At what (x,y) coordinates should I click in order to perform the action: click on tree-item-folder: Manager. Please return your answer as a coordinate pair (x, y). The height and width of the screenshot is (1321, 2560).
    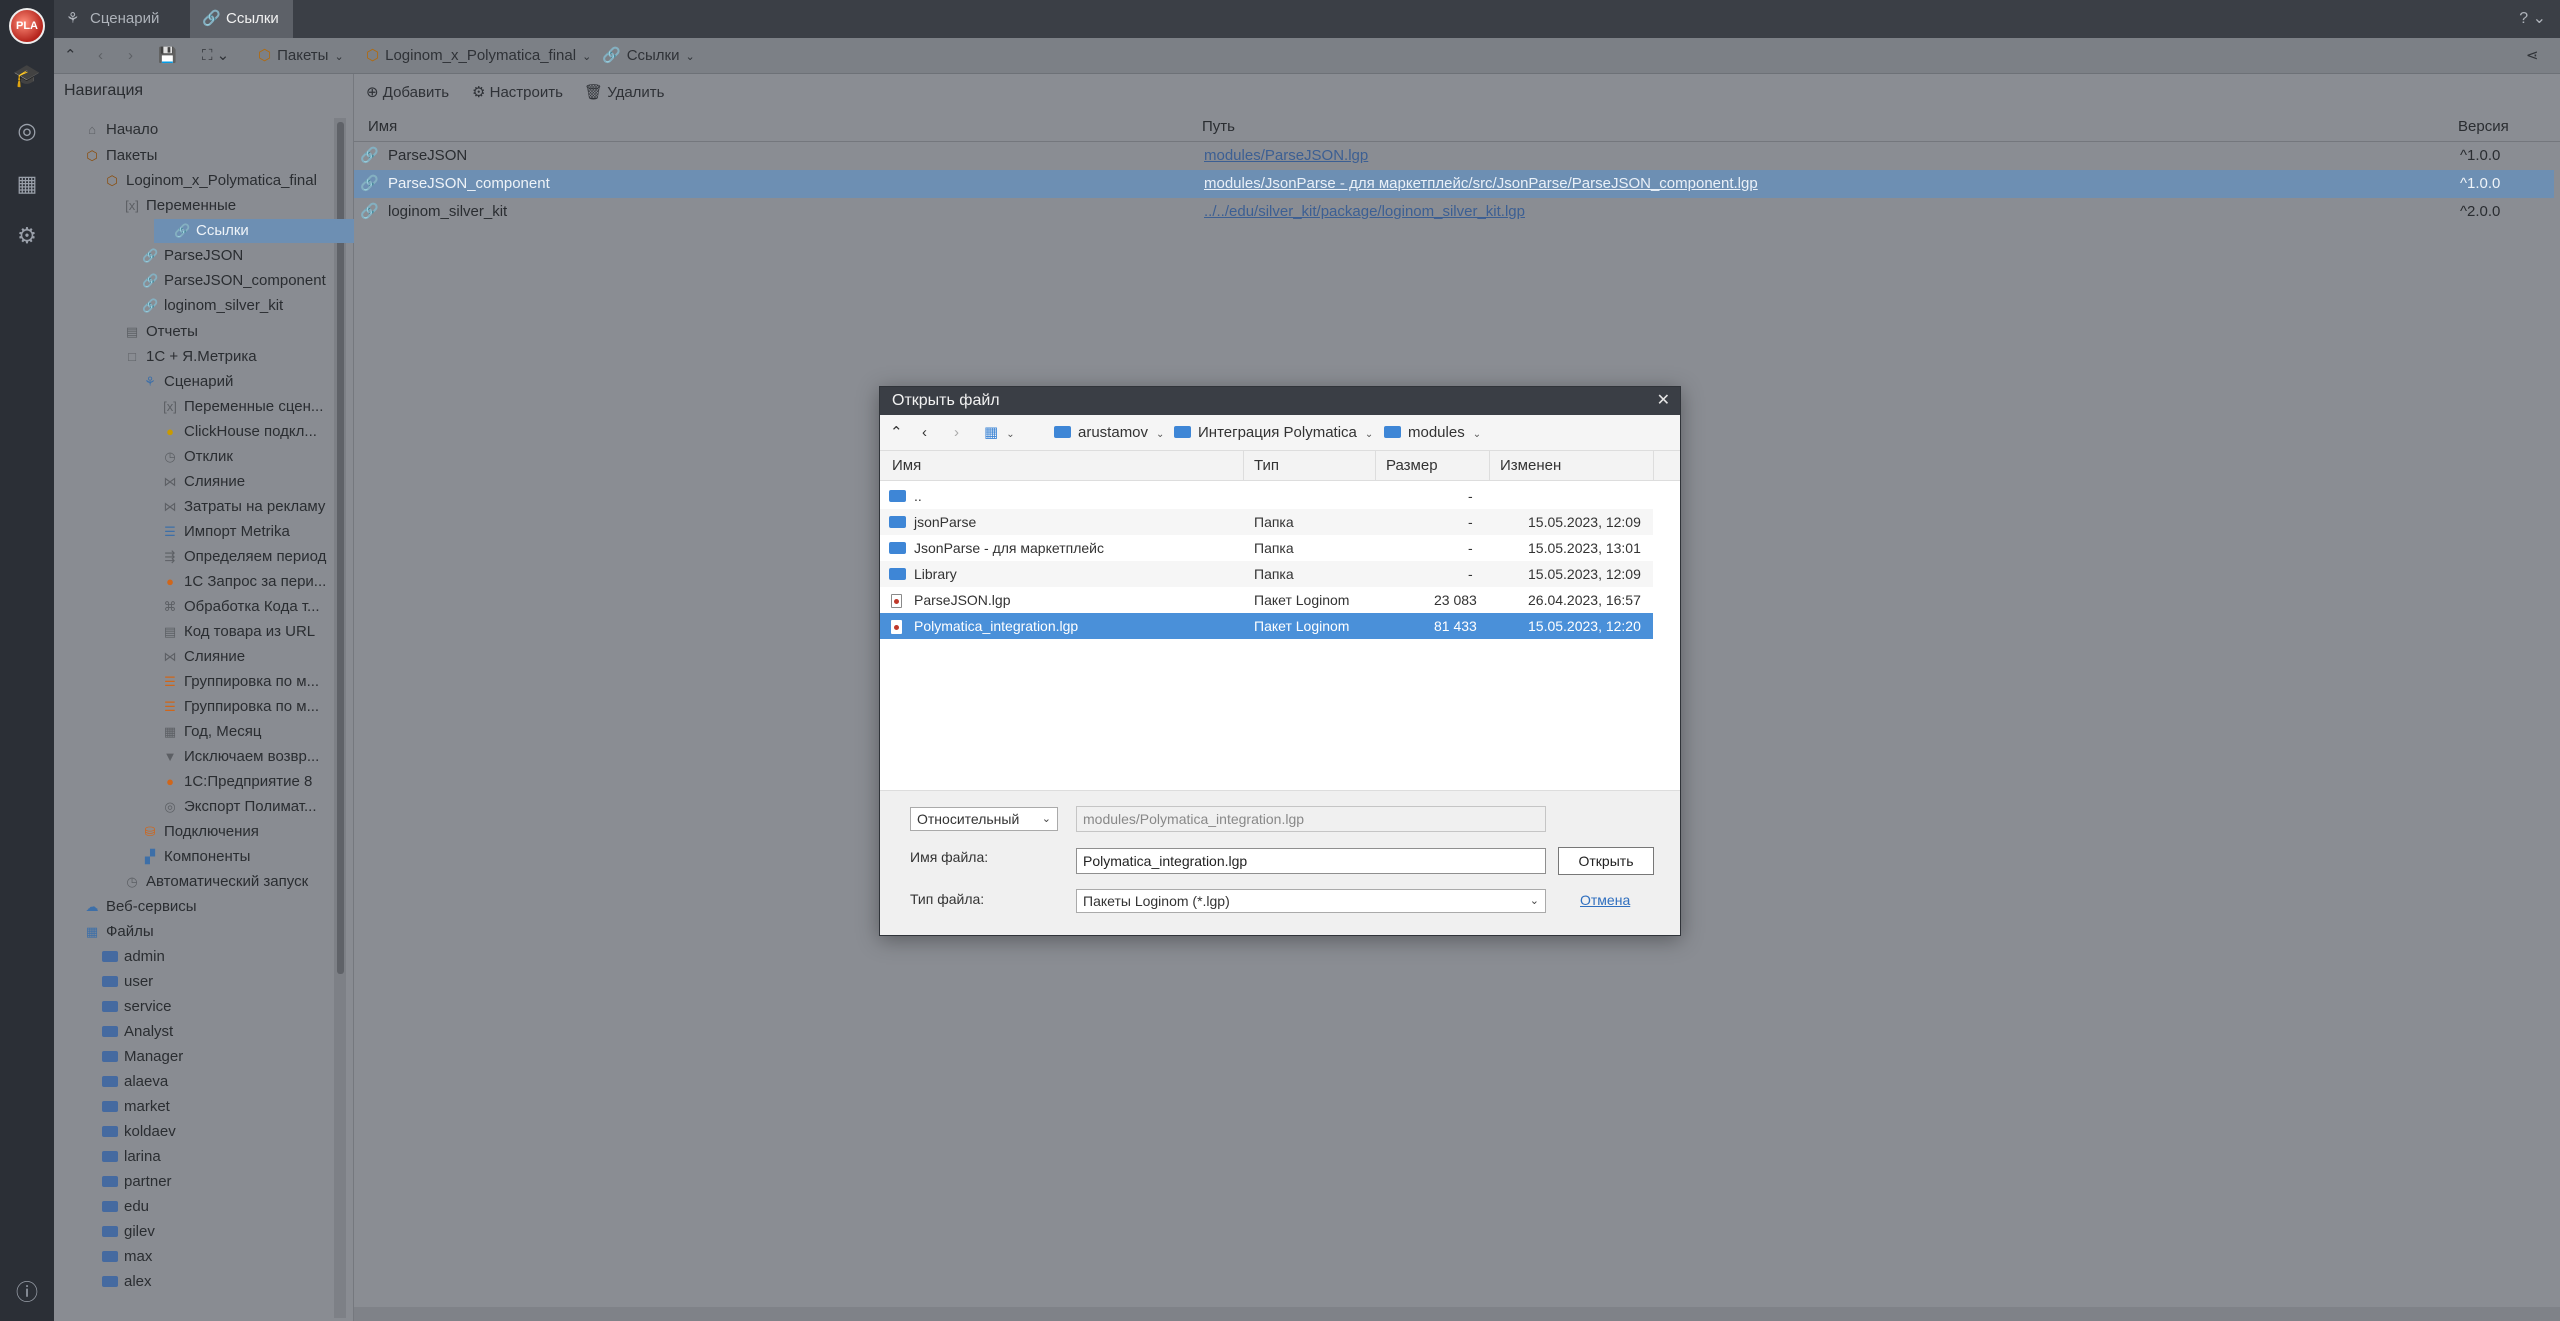
    Looking at the image, I should click on (142, 1057).